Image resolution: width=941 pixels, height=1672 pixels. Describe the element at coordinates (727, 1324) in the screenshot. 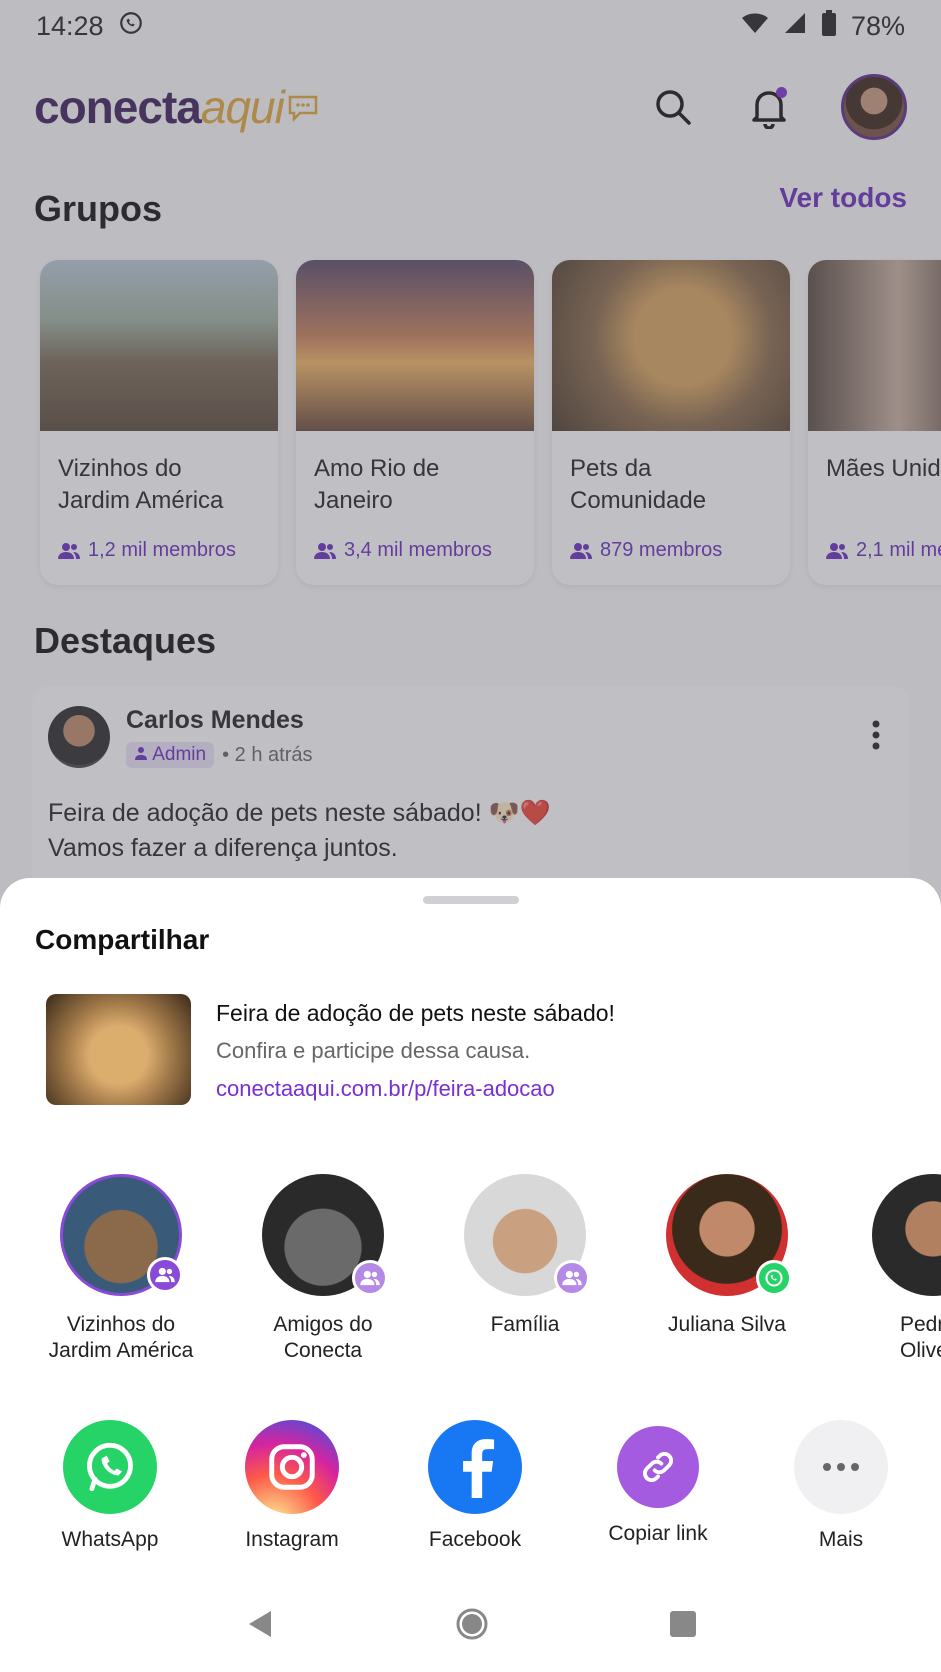

I see `contact-name: Juliana Silva` at that location.